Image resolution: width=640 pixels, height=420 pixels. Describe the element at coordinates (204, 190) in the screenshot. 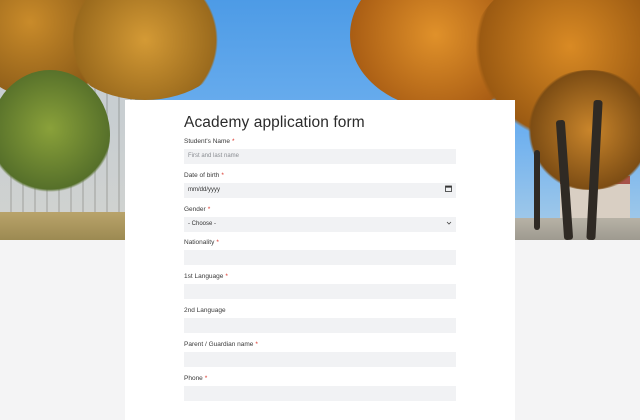

I see `date-value: mm/dd/yyyy` at that location.